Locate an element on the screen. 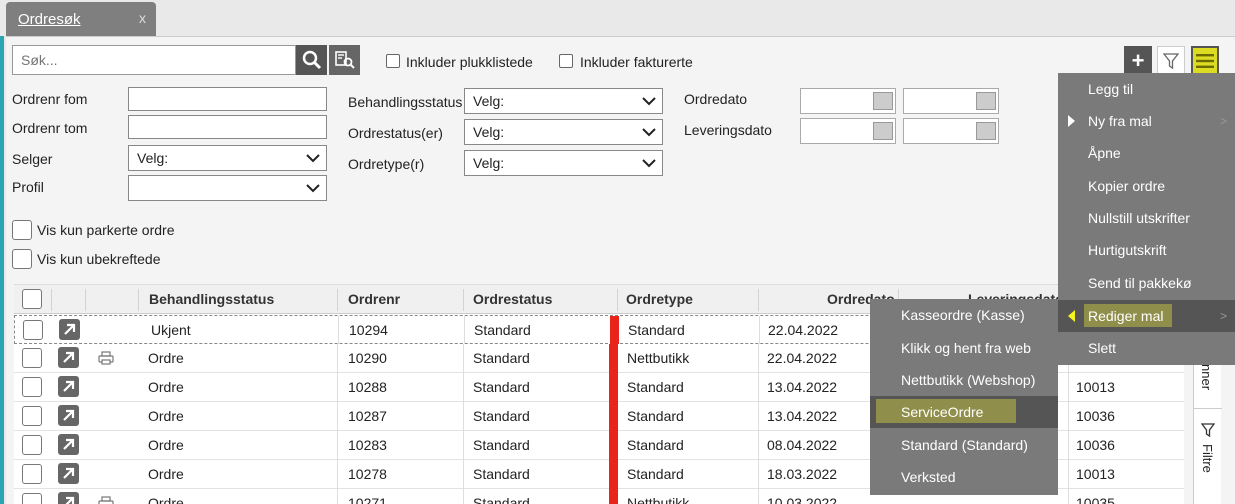  cell-ordredato: 18.03.2022 is located at coordinates (802, 474).